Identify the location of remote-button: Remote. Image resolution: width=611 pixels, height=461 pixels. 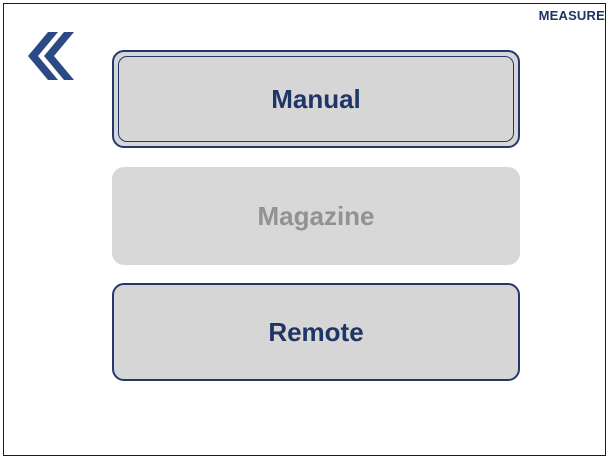
(316, 332).